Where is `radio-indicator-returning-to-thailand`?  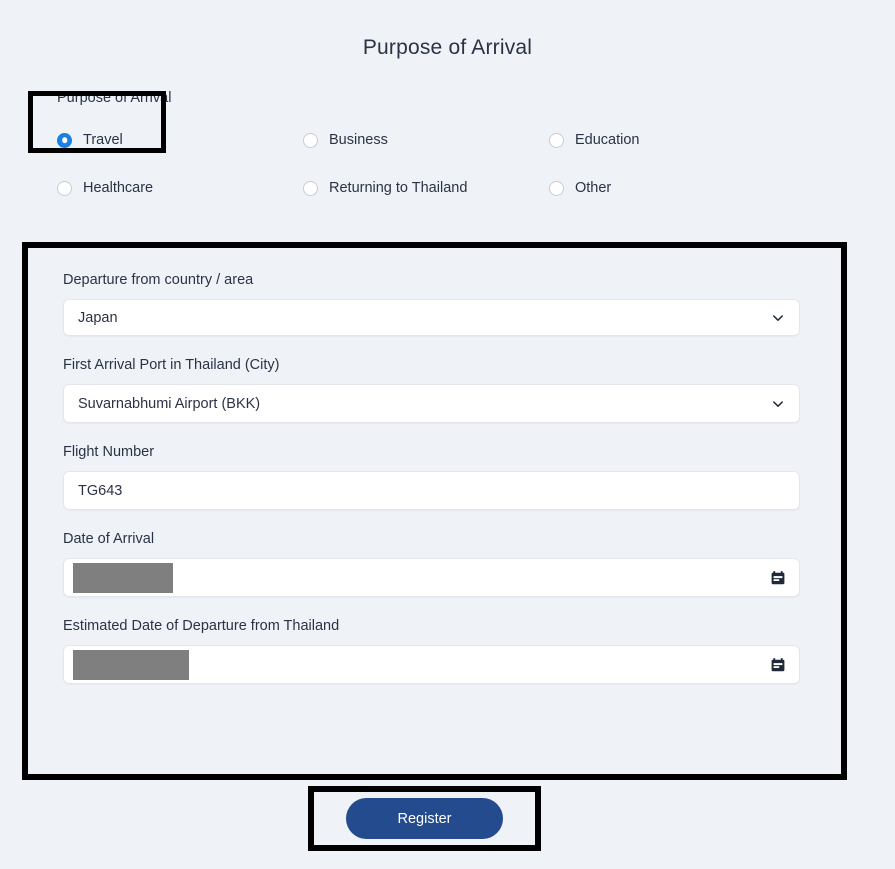
radio-indicator-returning-to-thailand is located at coordinates (310, 188).